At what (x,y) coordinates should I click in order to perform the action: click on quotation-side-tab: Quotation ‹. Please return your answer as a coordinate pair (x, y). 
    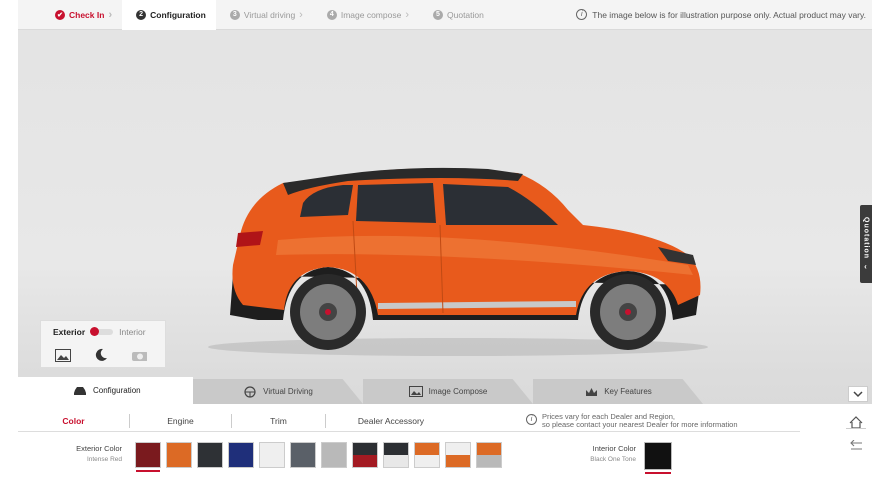
    Looking at the image, I should click on (866, 244).